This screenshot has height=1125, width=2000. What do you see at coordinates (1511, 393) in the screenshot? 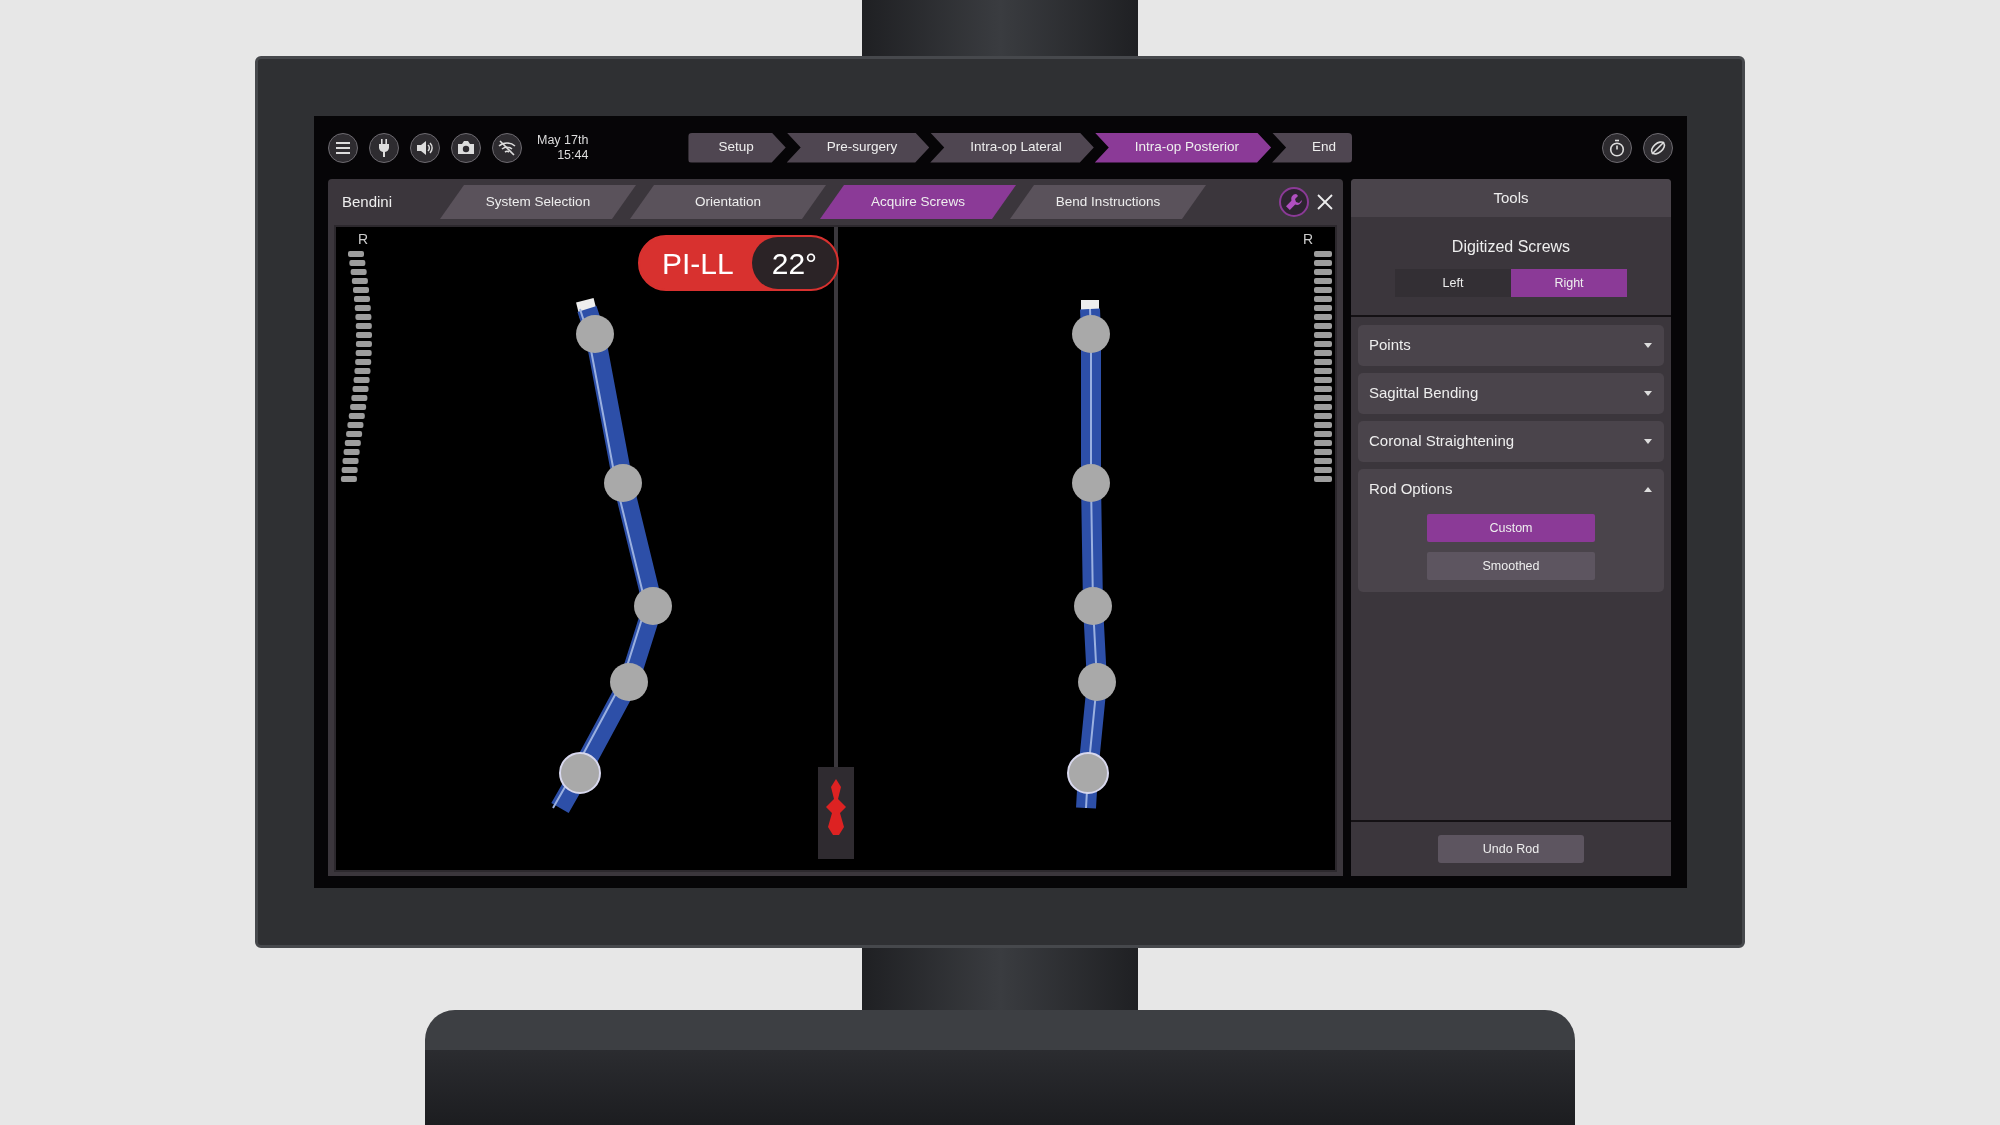
I see `accordion-header: Sagittal Bending` at bounding box center [1511, 393].